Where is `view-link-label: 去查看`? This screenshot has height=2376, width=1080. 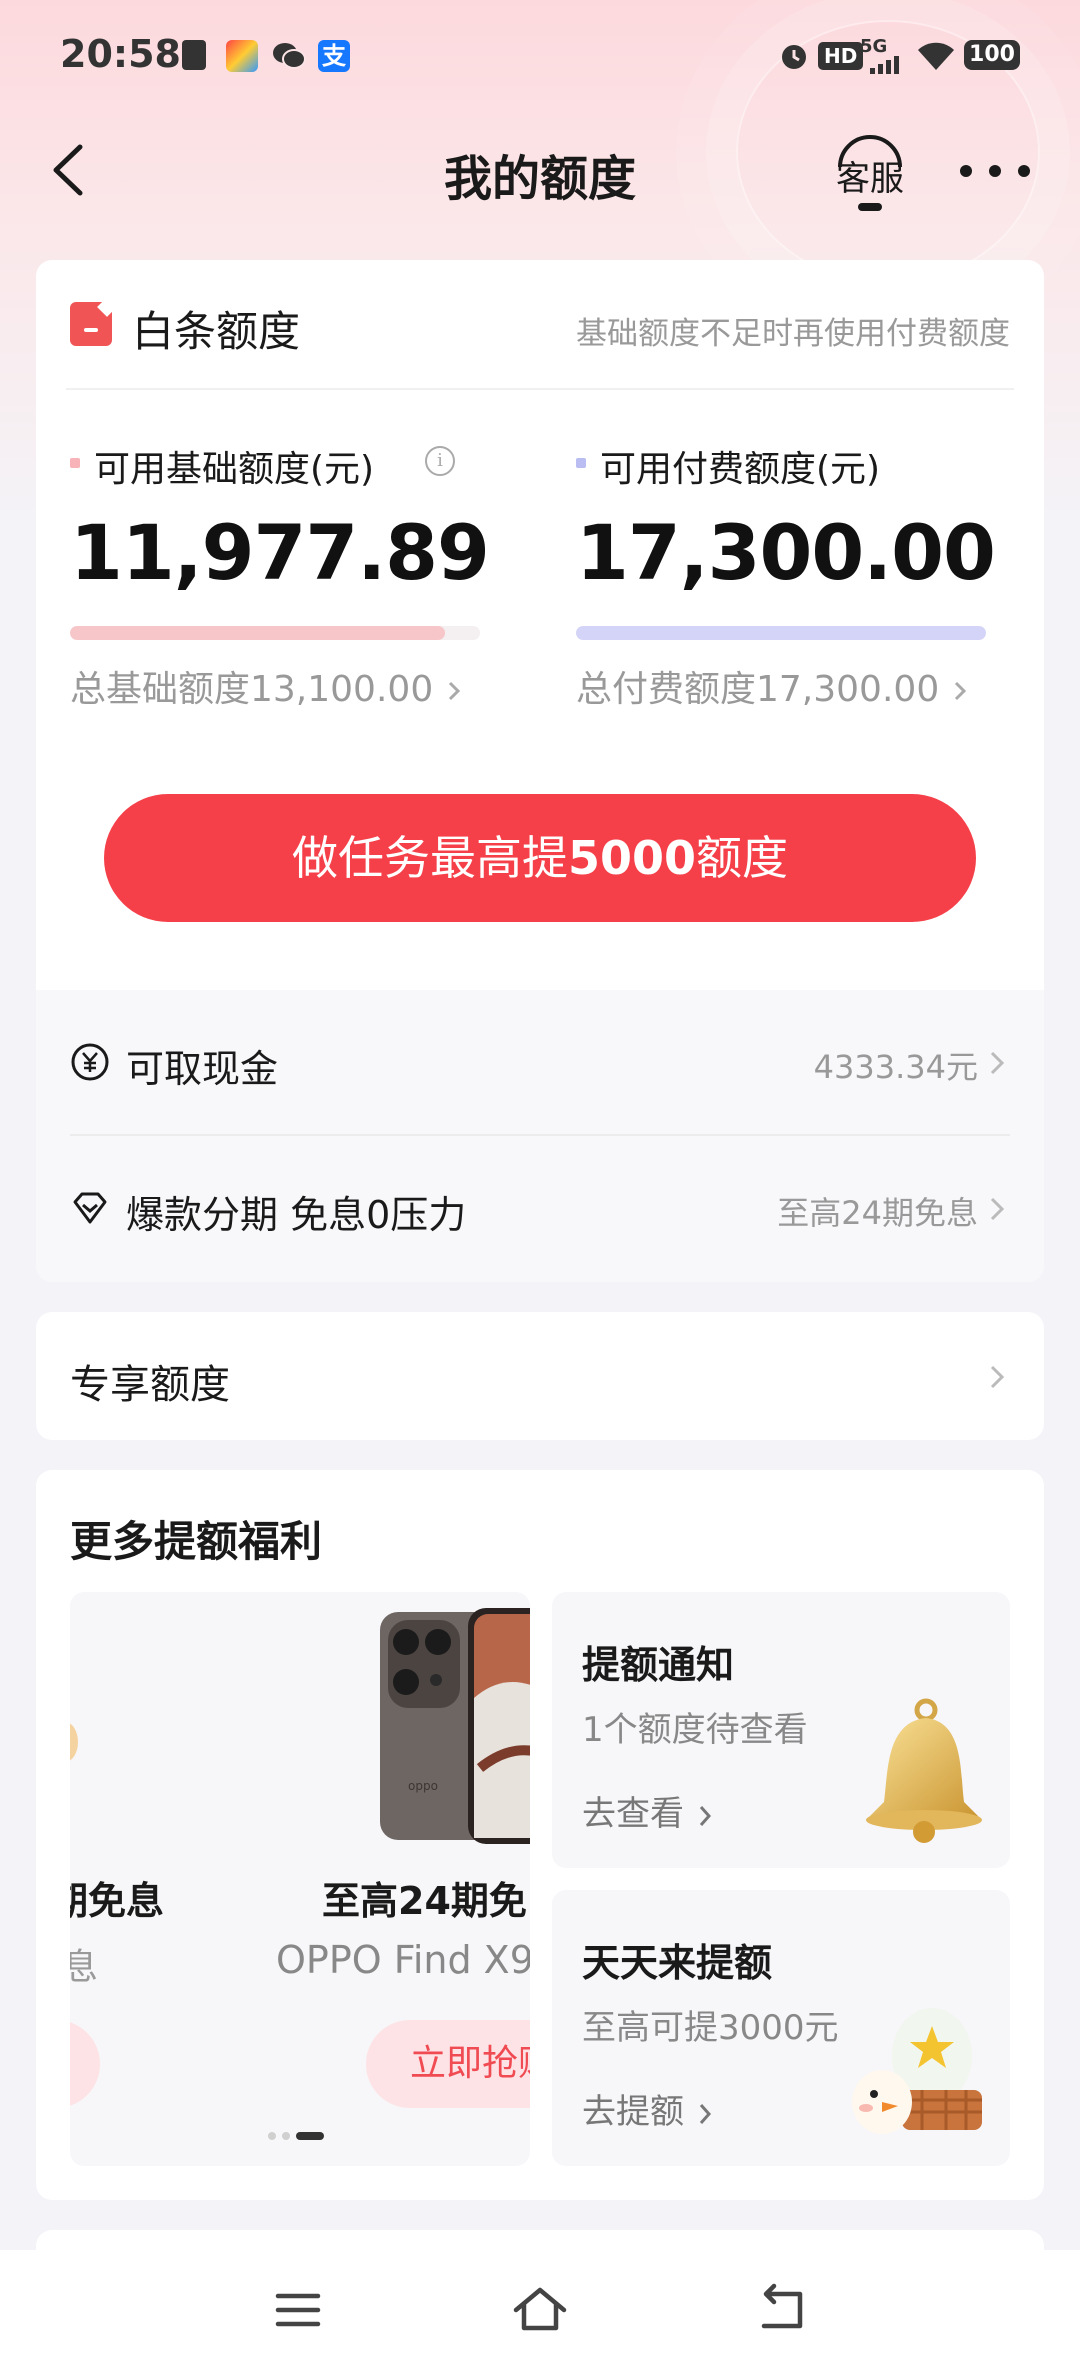
view-link-label: 去查看 is located at coordinates (633, 1814).